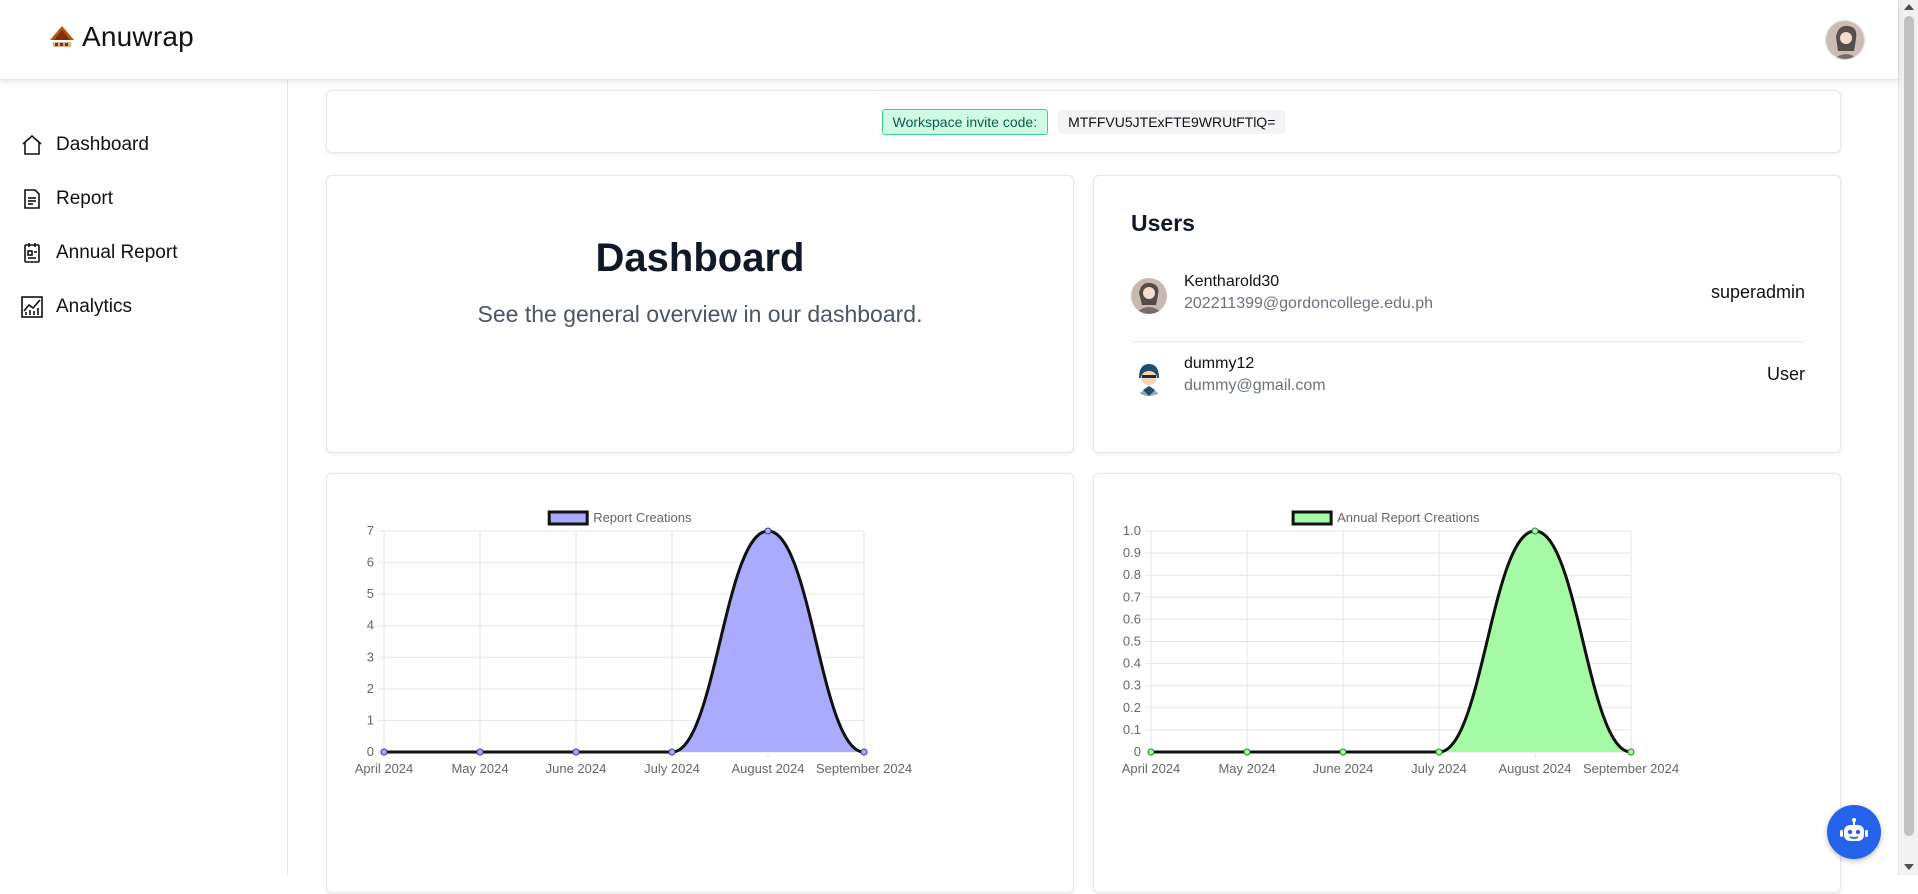  I want to click on brand-name: Anuwrap, so click(138, 36).